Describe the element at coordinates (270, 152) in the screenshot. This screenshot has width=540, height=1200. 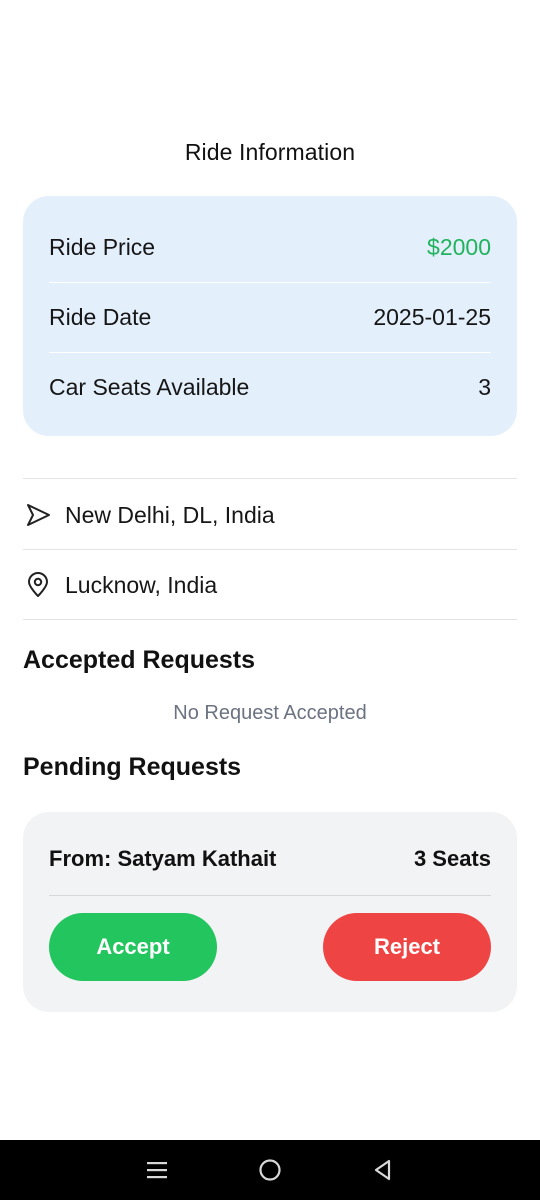
I see `page-title: Ride Information` at that location.